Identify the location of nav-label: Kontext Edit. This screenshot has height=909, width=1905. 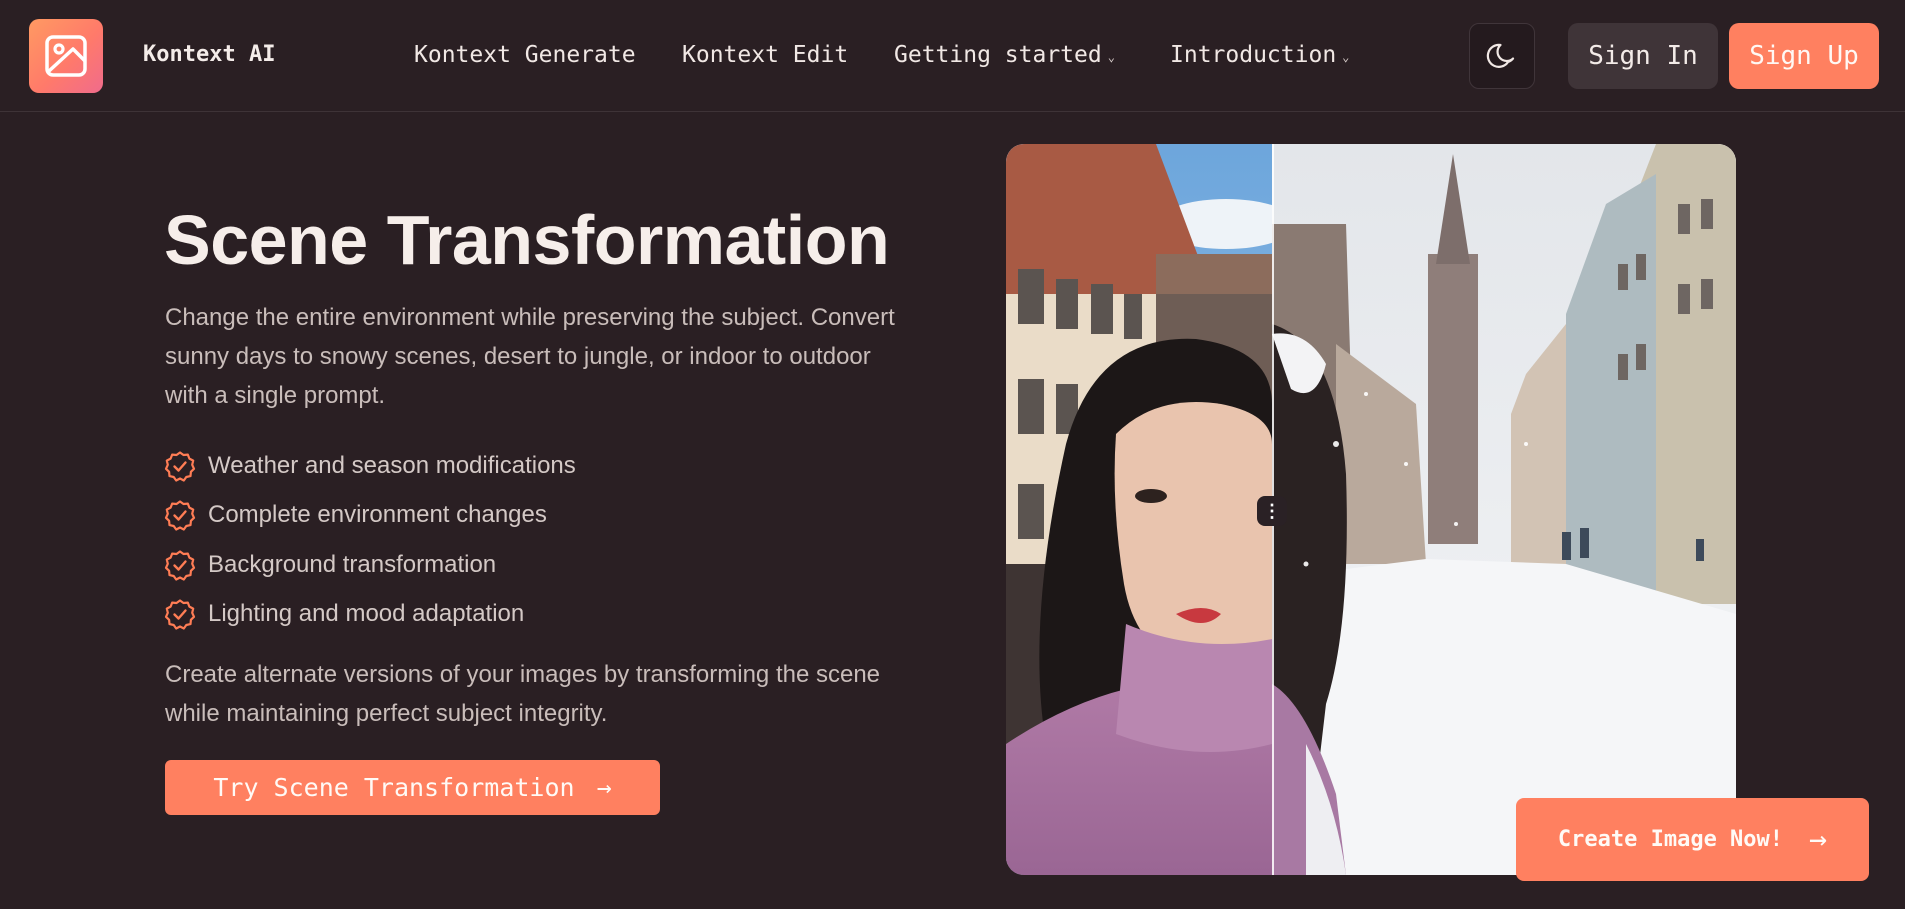
(765, 55).